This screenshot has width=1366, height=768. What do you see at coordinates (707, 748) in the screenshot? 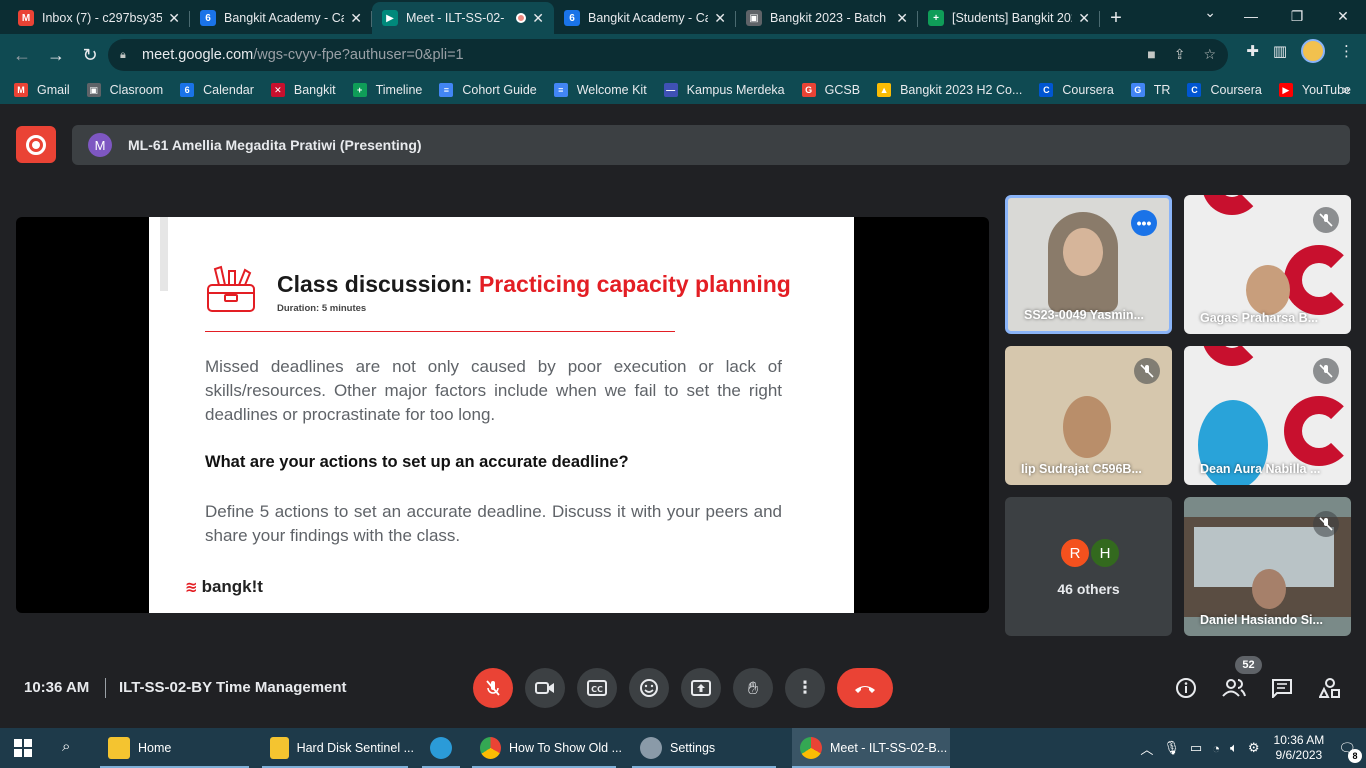
I see `taskbar-item: Settings` at bounding box center [707, 748].